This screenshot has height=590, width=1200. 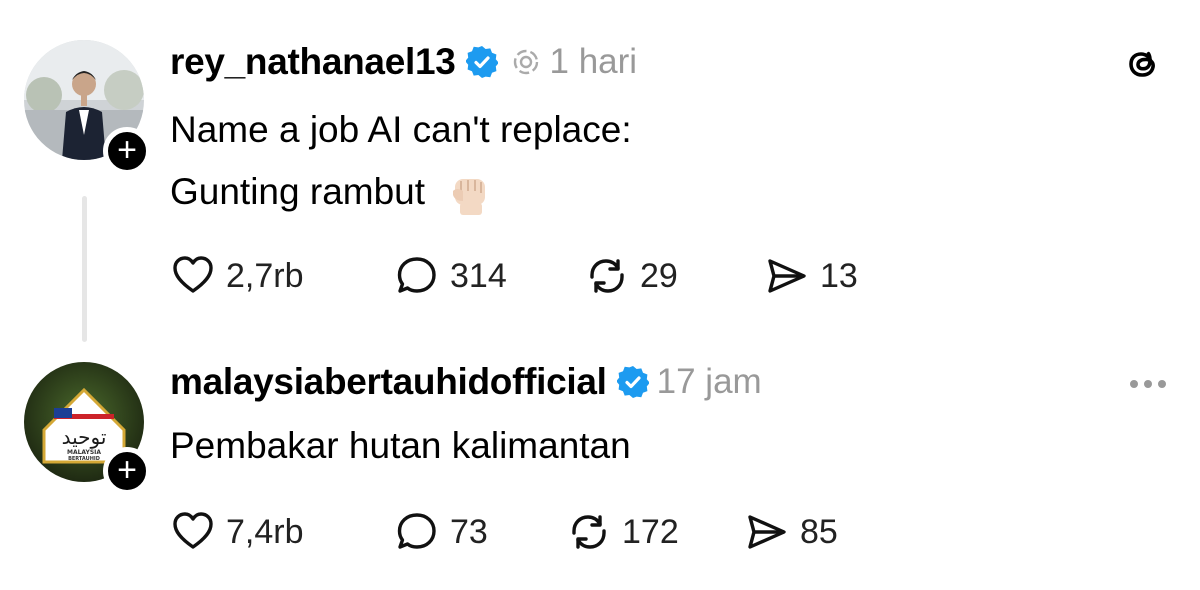 What do you see at coordinates (469, 197) in the screenshot?
I see `raised-fist-emoji-icon` at bounding box center [469, 197].